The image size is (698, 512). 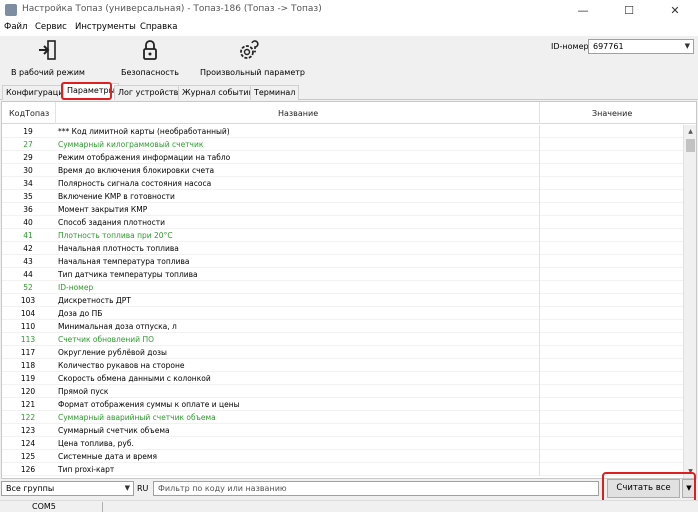 I want to click on table-row: 27 Суммарный килограммовый счетчик, so click(x=342, y=144).